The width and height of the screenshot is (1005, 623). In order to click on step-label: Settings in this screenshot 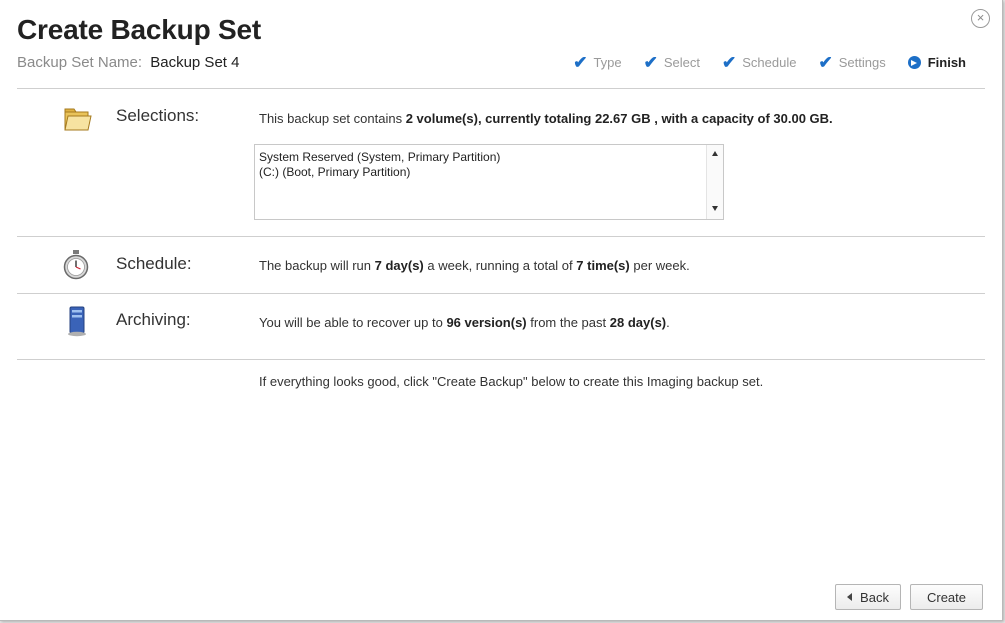, I will do `click(862, 62)`.